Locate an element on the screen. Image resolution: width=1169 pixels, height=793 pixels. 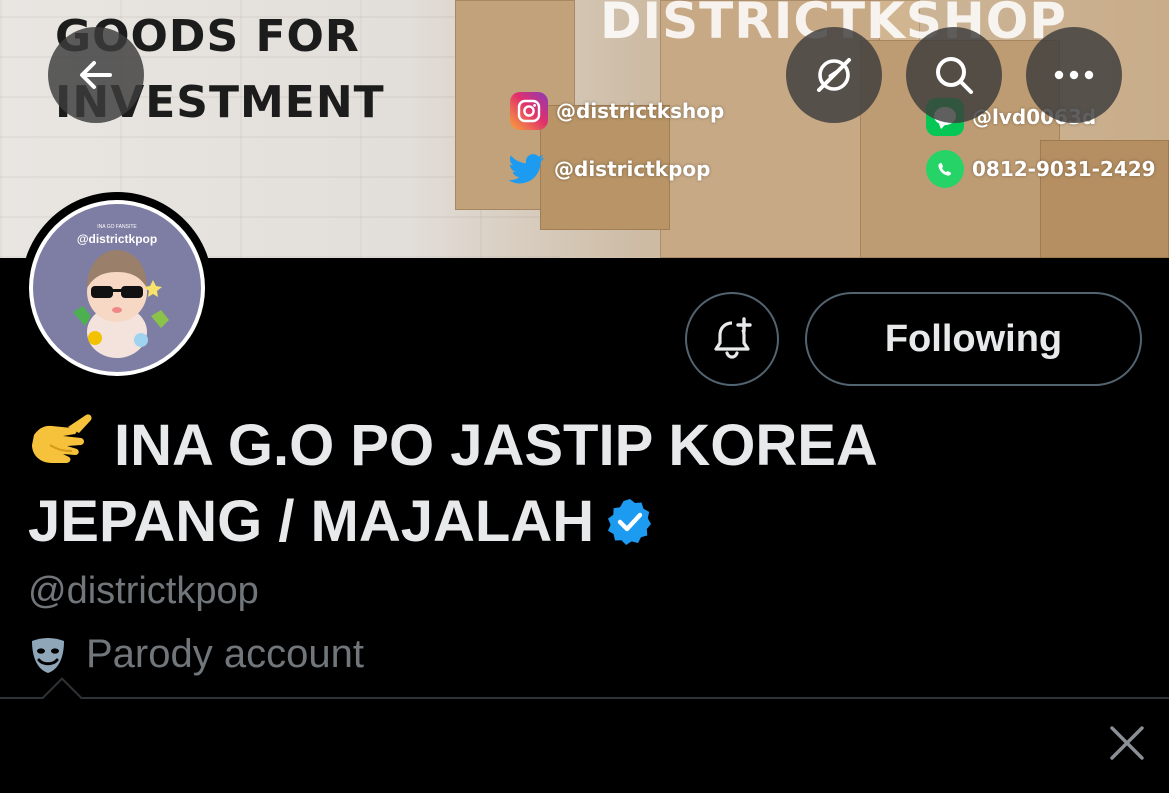
bell-plus-icon is located at coordinates (733, 338).